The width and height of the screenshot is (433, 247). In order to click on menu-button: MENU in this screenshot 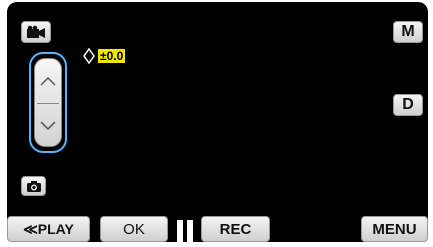, I will do `click(394, 229)`.